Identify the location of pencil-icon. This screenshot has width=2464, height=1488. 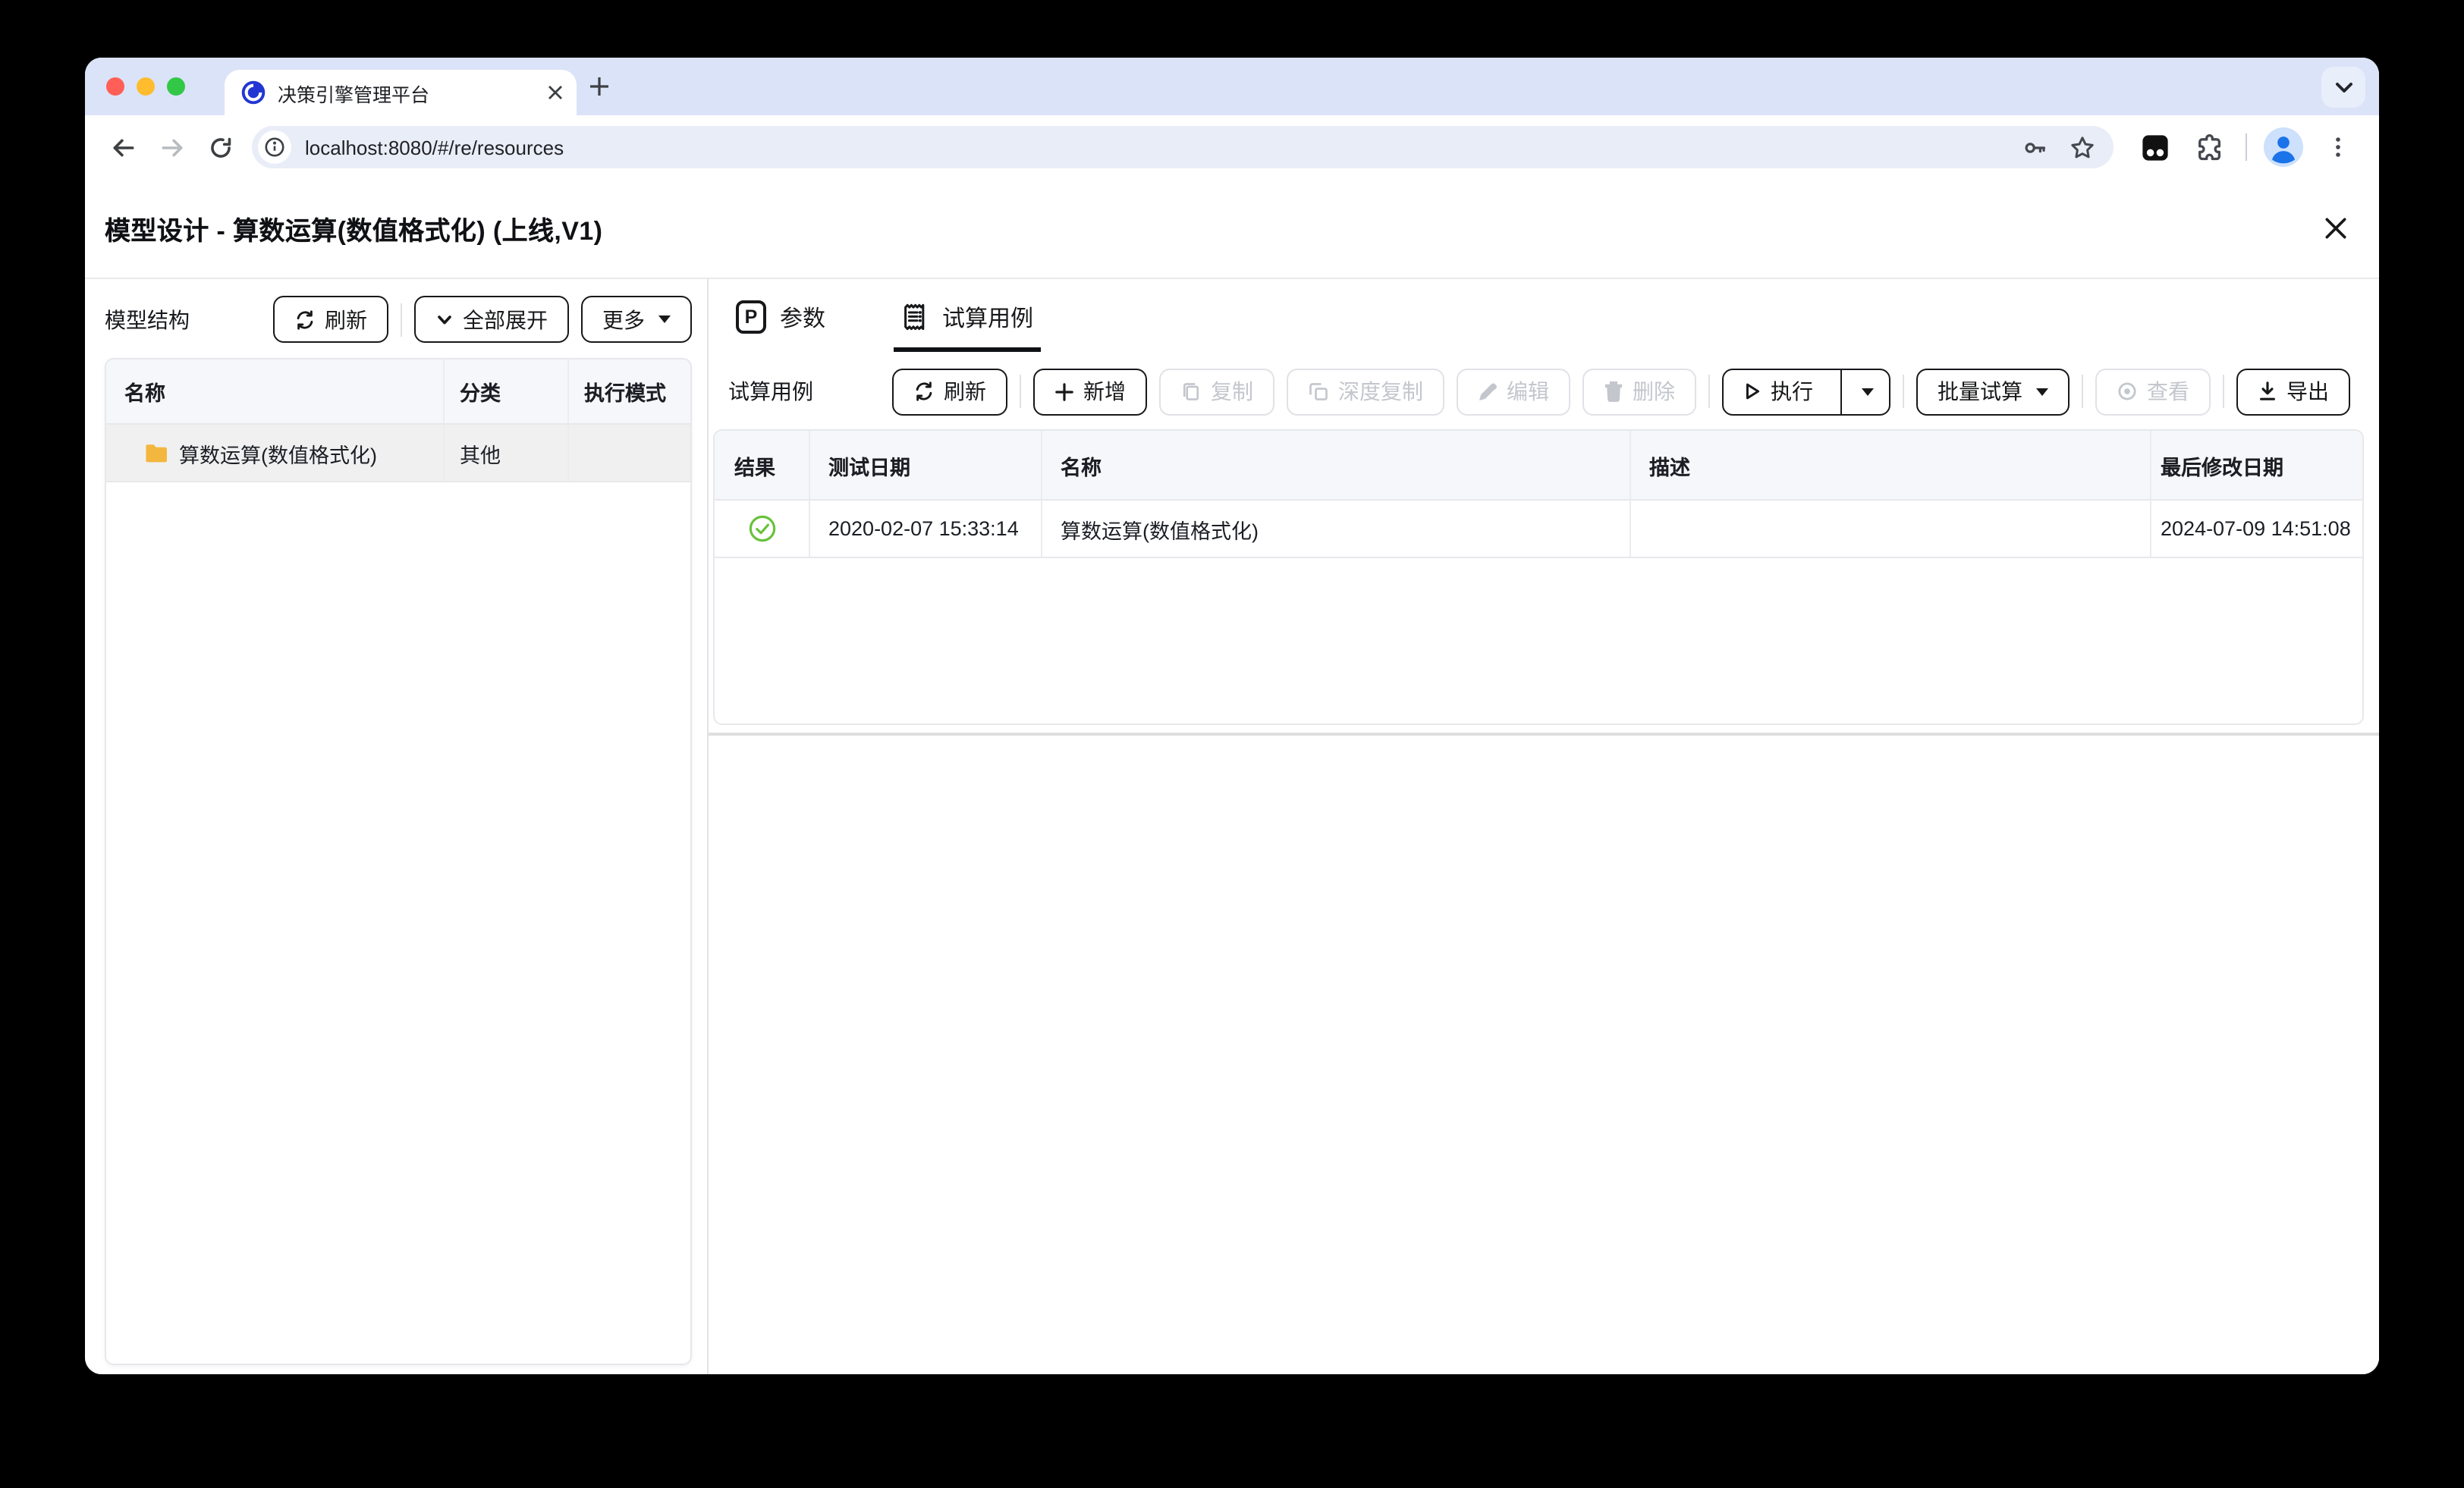
(1488, 391).